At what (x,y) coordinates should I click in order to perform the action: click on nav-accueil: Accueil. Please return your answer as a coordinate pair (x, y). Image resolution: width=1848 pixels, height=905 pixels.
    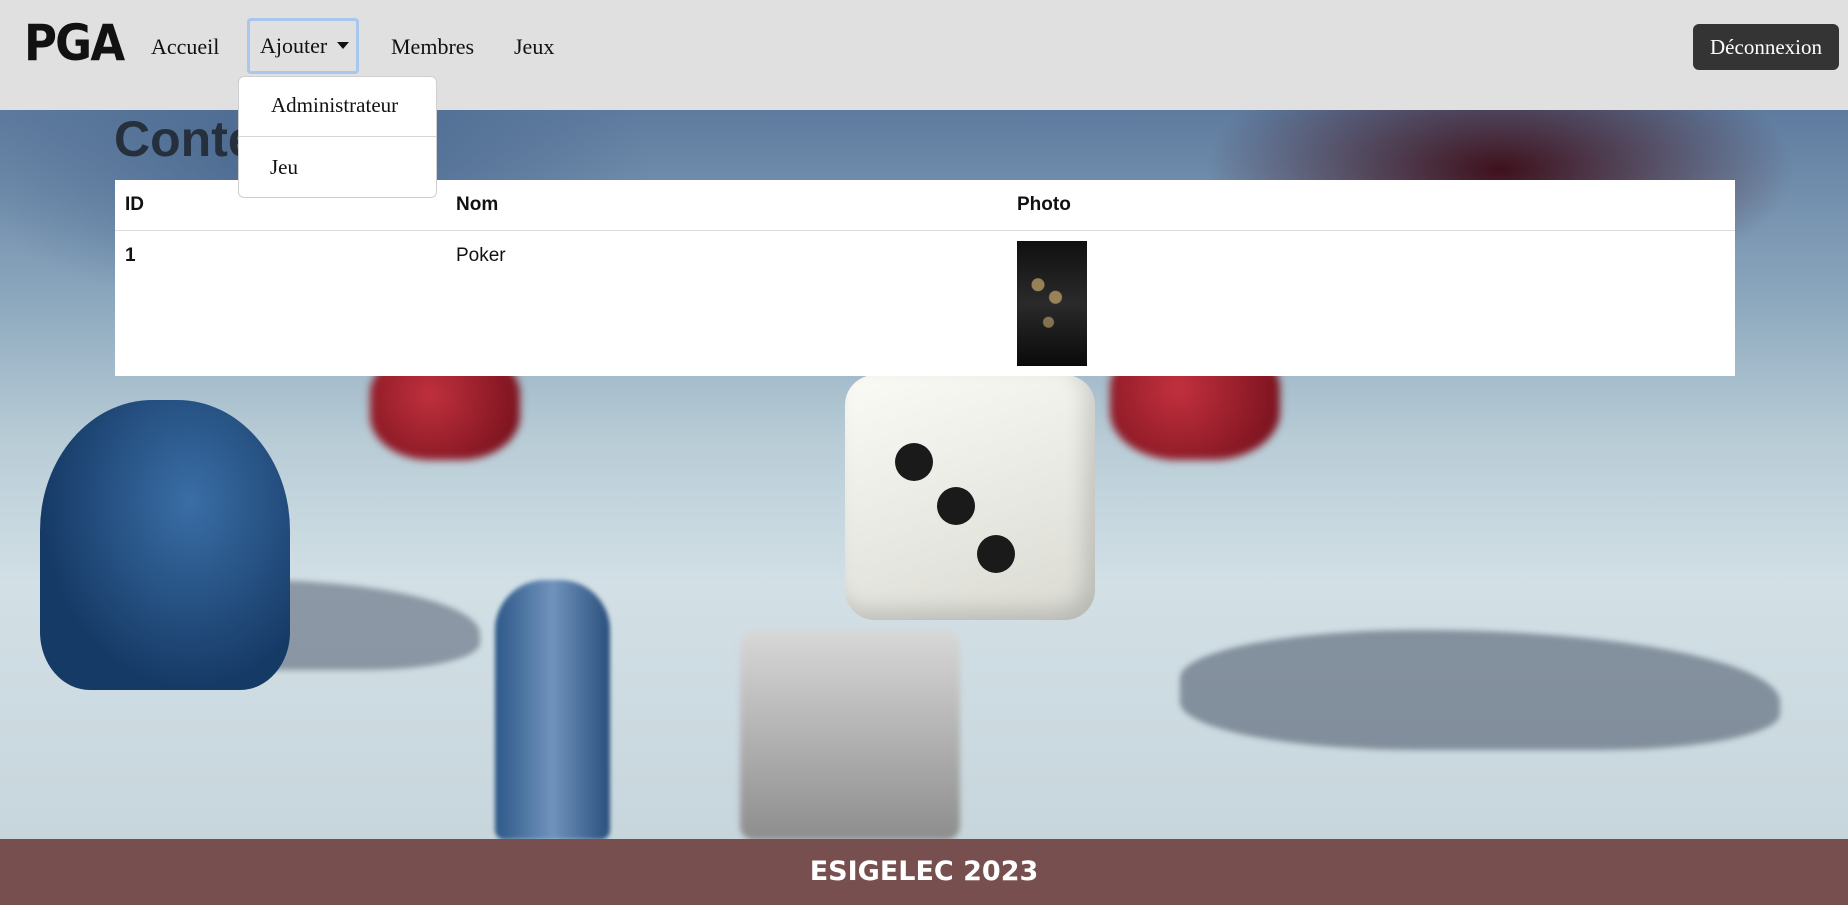
    Looking at the image, I should click on (185, 47).